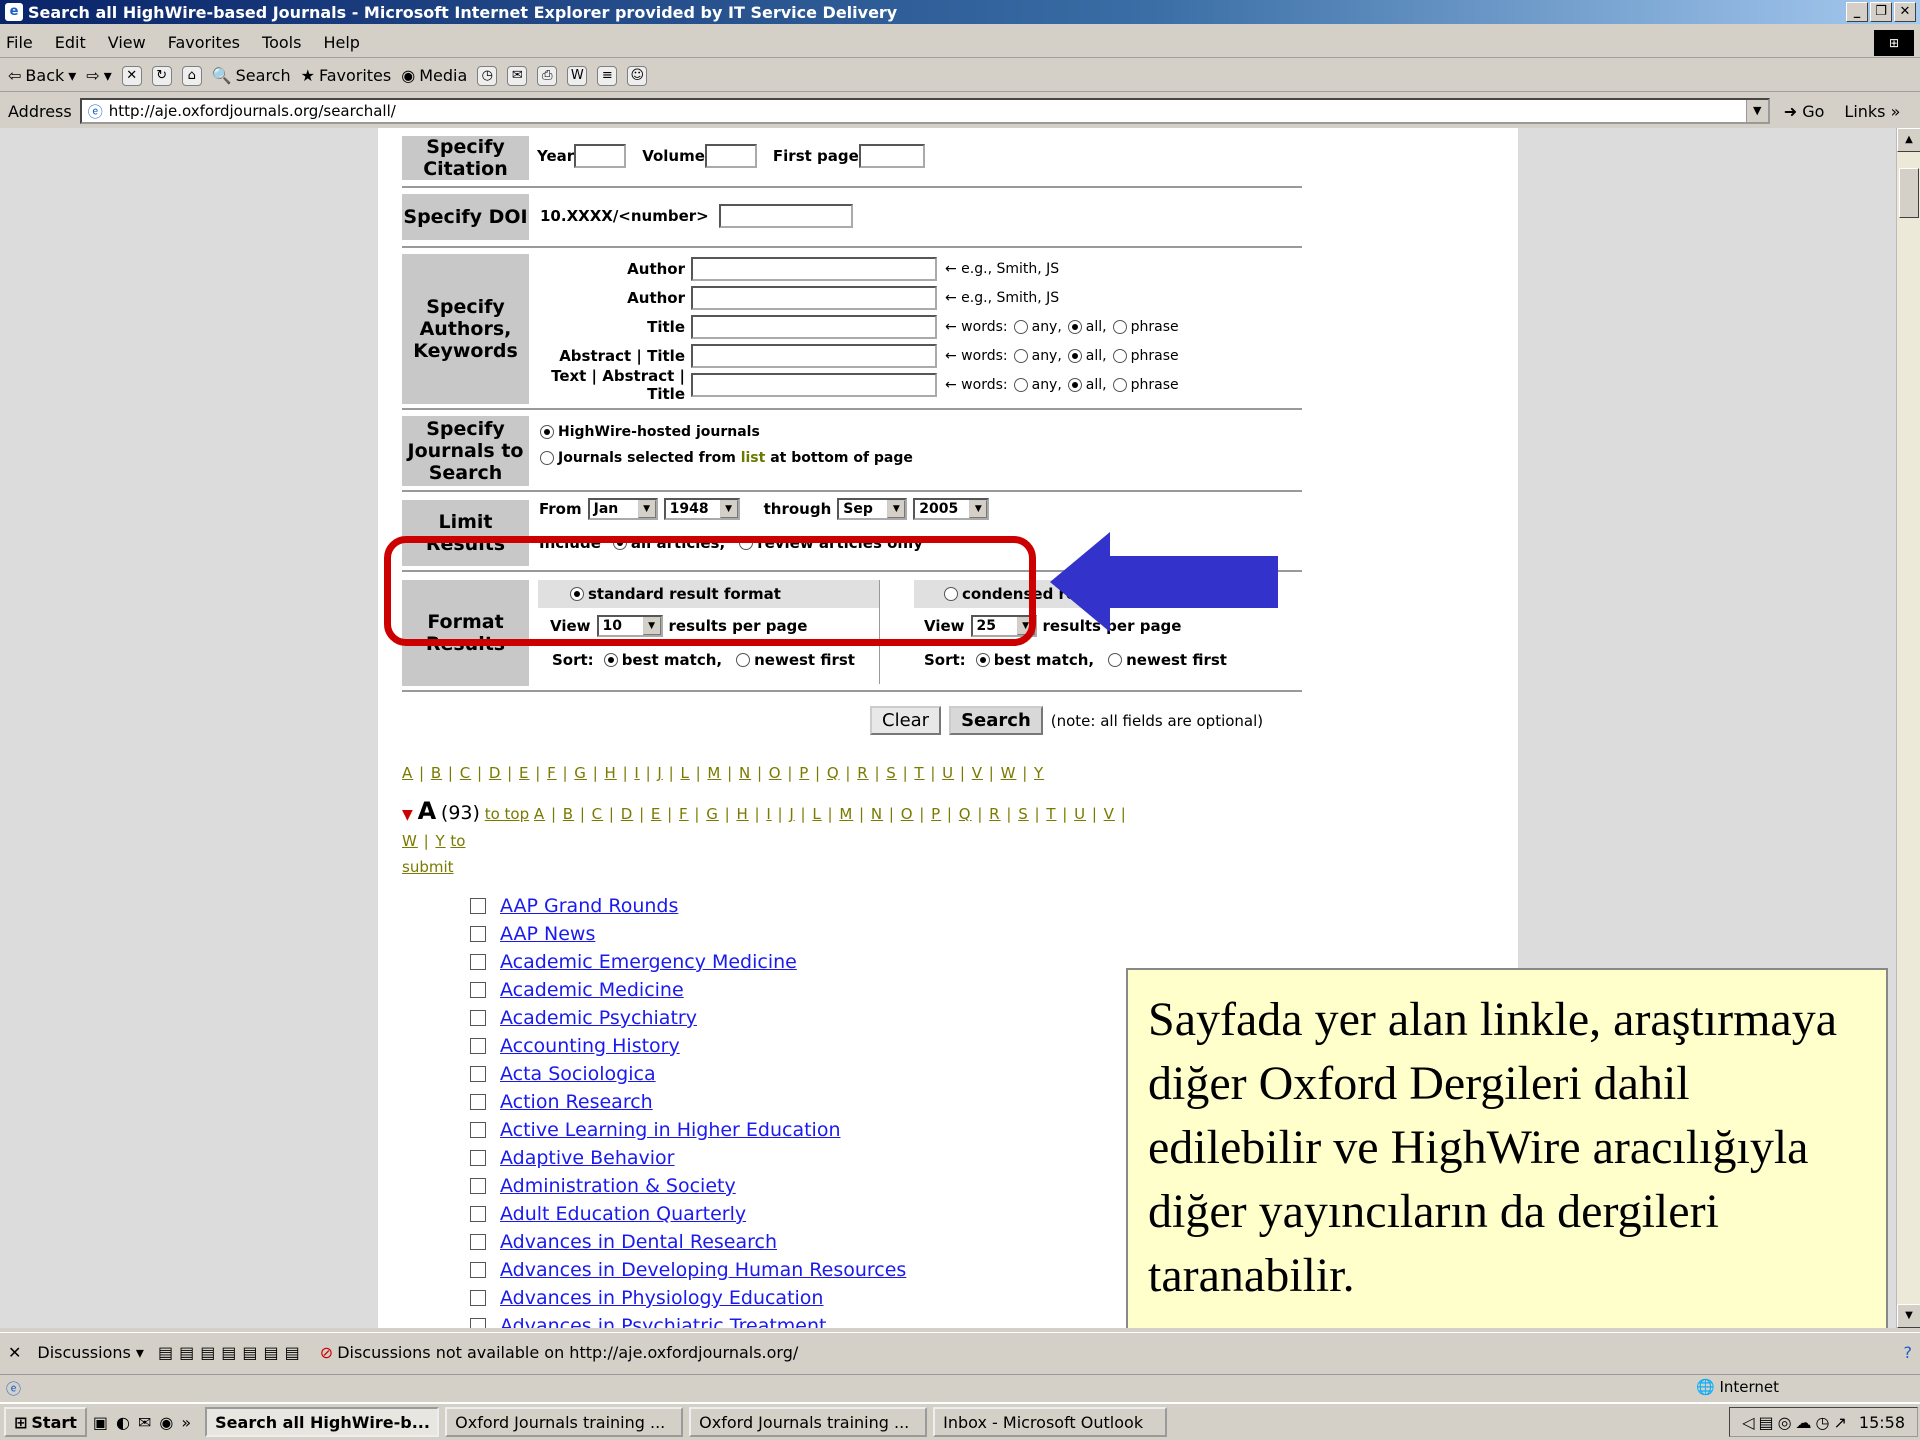  I want to click on from-year-select: 1948 ▼, so click(701, 509).